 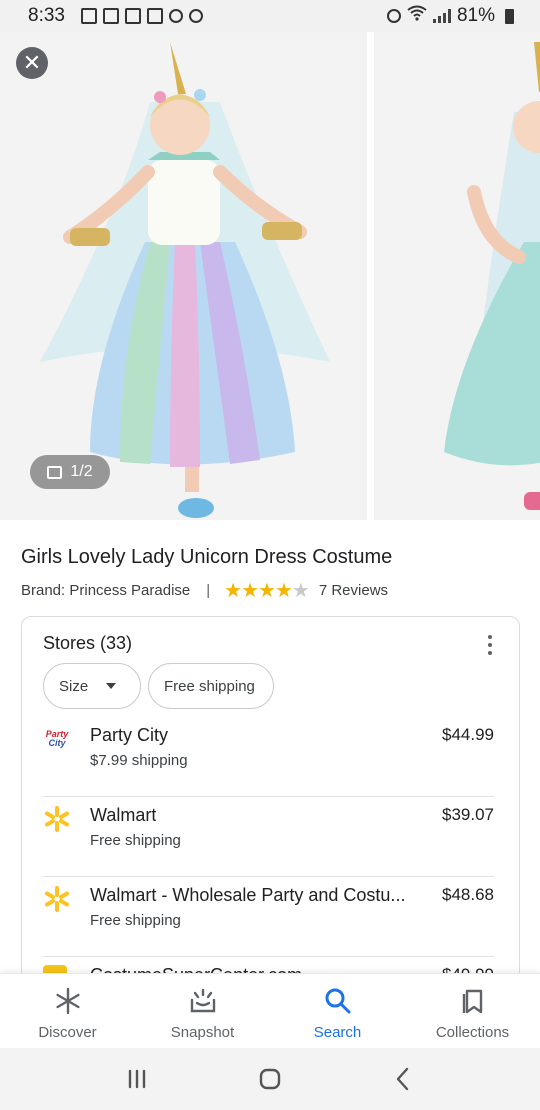 I want to click on star-rating: ★★★★★, so click(x=267, y=590).